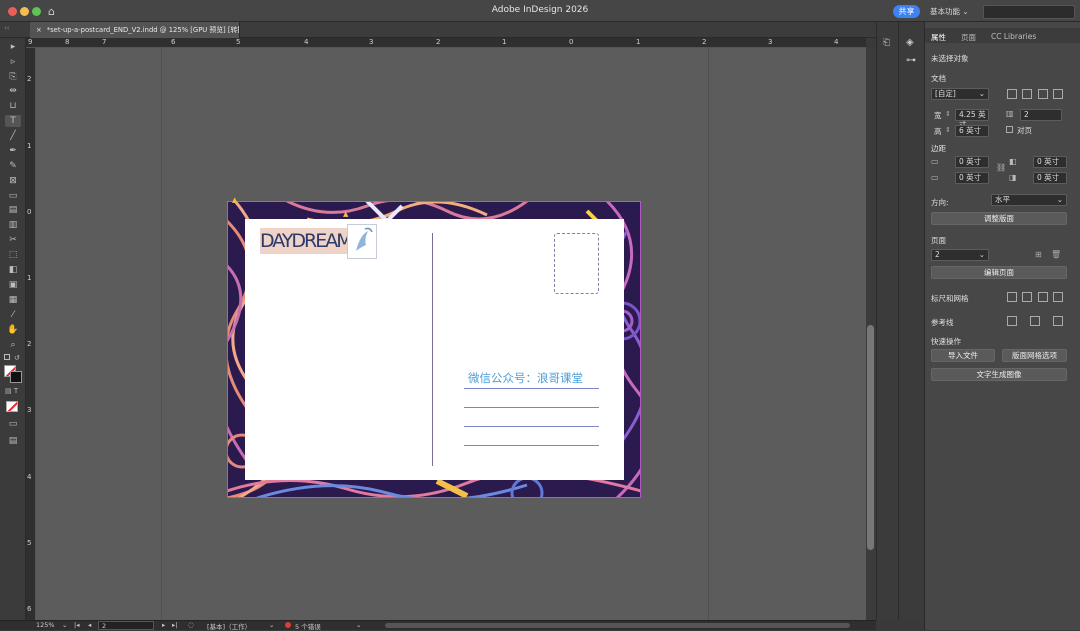 The height and width of the screenshot is (631, 1080). Describe the element at coordinates (13, 91) in the screenshot. I see `gap-tool-icon: ⇹` at that location.